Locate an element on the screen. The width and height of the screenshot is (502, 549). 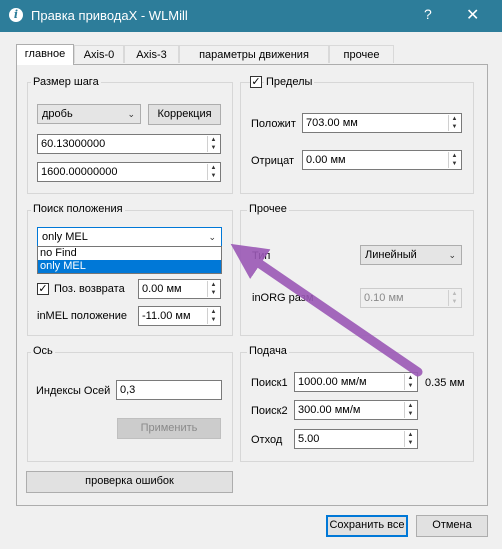
search-mode-dropdown: no Find only MEL is located at coordinates (129, 260).